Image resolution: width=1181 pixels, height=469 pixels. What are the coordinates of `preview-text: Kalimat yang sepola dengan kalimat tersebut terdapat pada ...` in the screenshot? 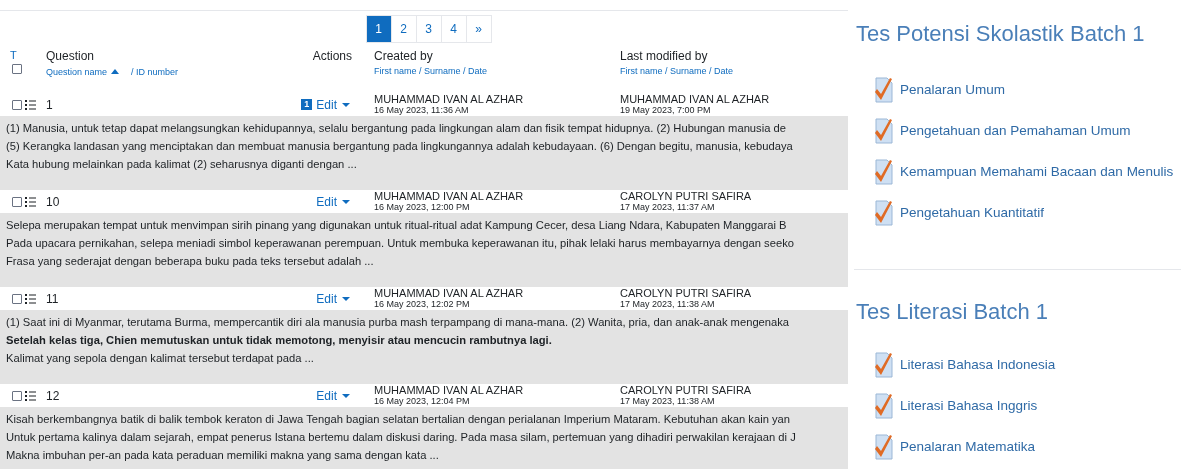 It's located at (160, 358).